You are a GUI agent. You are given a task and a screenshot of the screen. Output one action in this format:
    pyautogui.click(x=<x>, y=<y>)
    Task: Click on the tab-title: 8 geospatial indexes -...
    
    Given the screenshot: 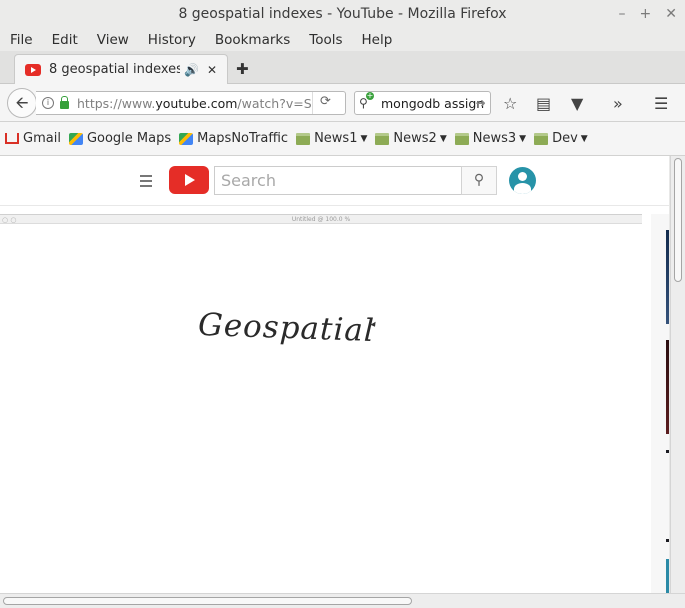 What is the action you would take?
    pyautogui.click(x=114, y=69)
    